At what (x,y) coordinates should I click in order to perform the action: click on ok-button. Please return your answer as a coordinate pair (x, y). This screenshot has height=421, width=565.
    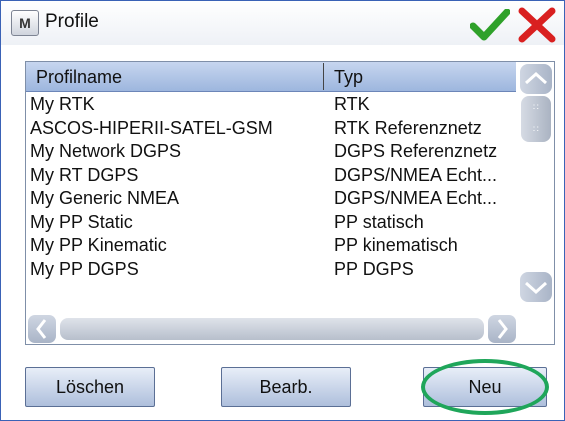
    Looking at the image, I should click on (490, 24).